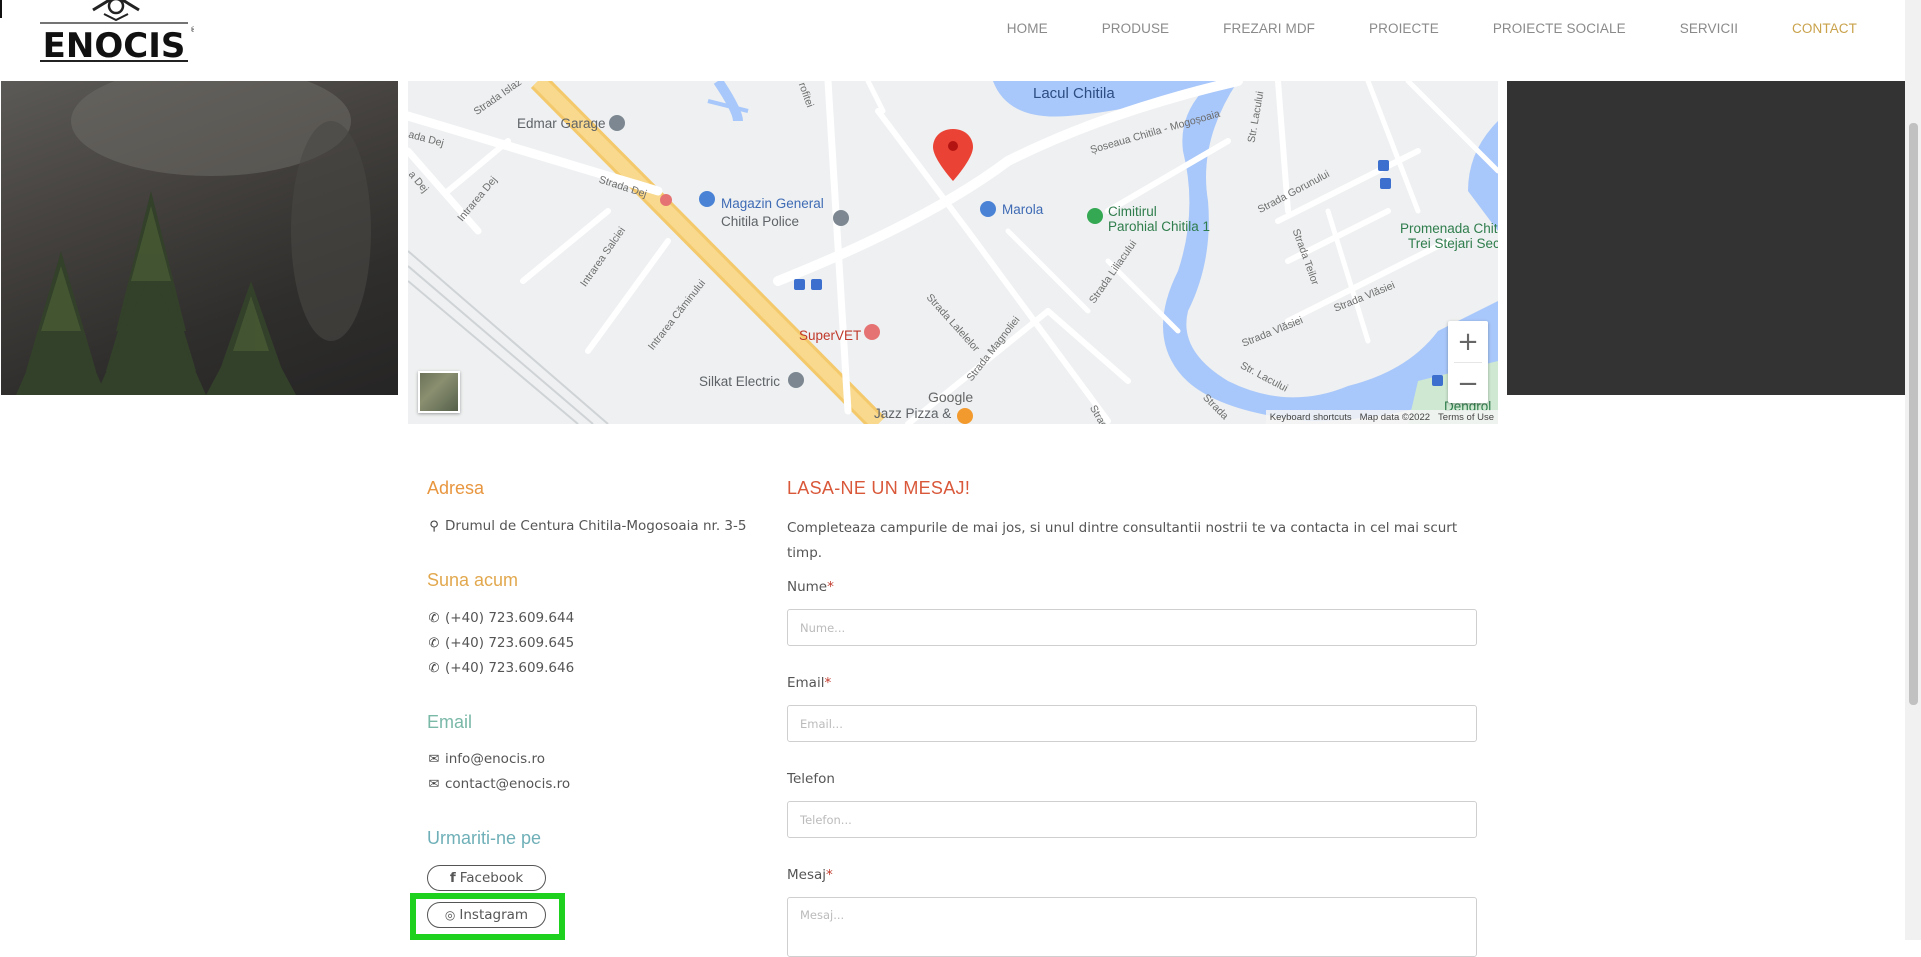 The height and width of the screenshot is (957, 1921). I want to click on map-label-lacul: Lacul Chitila, so click(1074, 93).